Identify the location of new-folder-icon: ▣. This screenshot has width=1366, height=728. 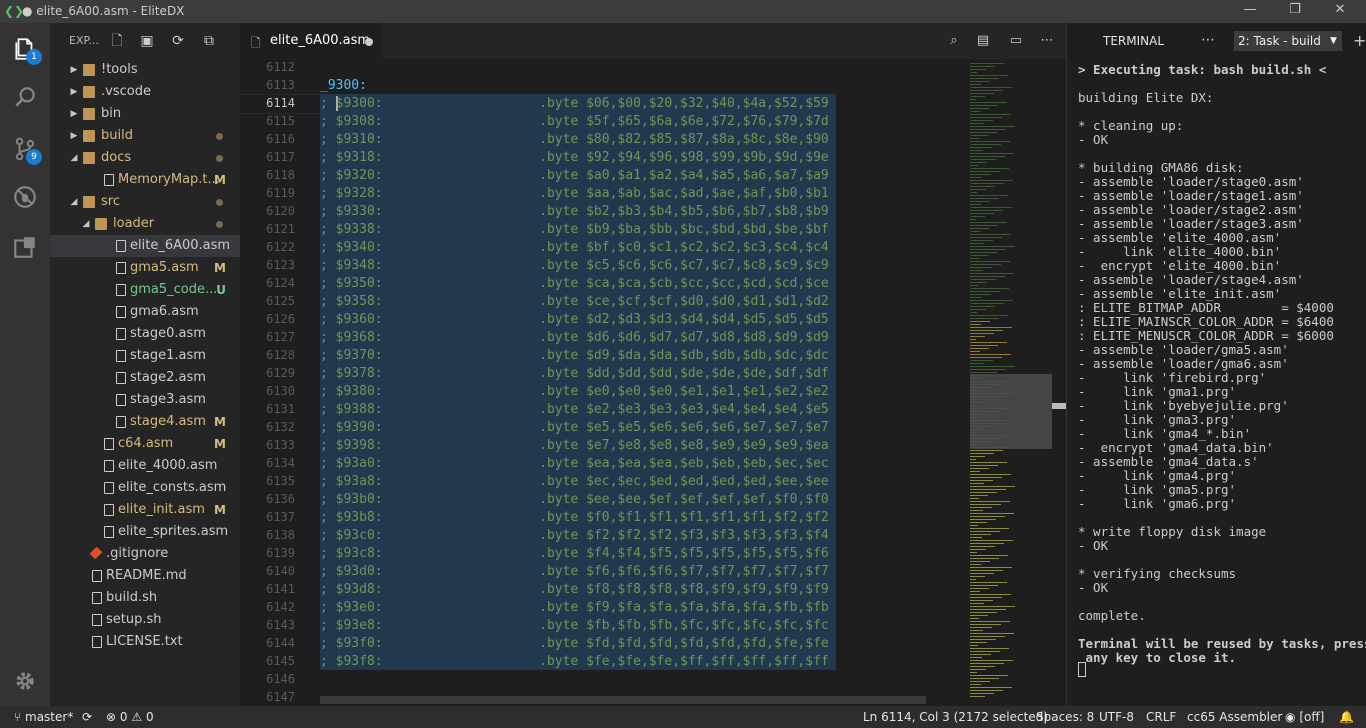
(147, 41).